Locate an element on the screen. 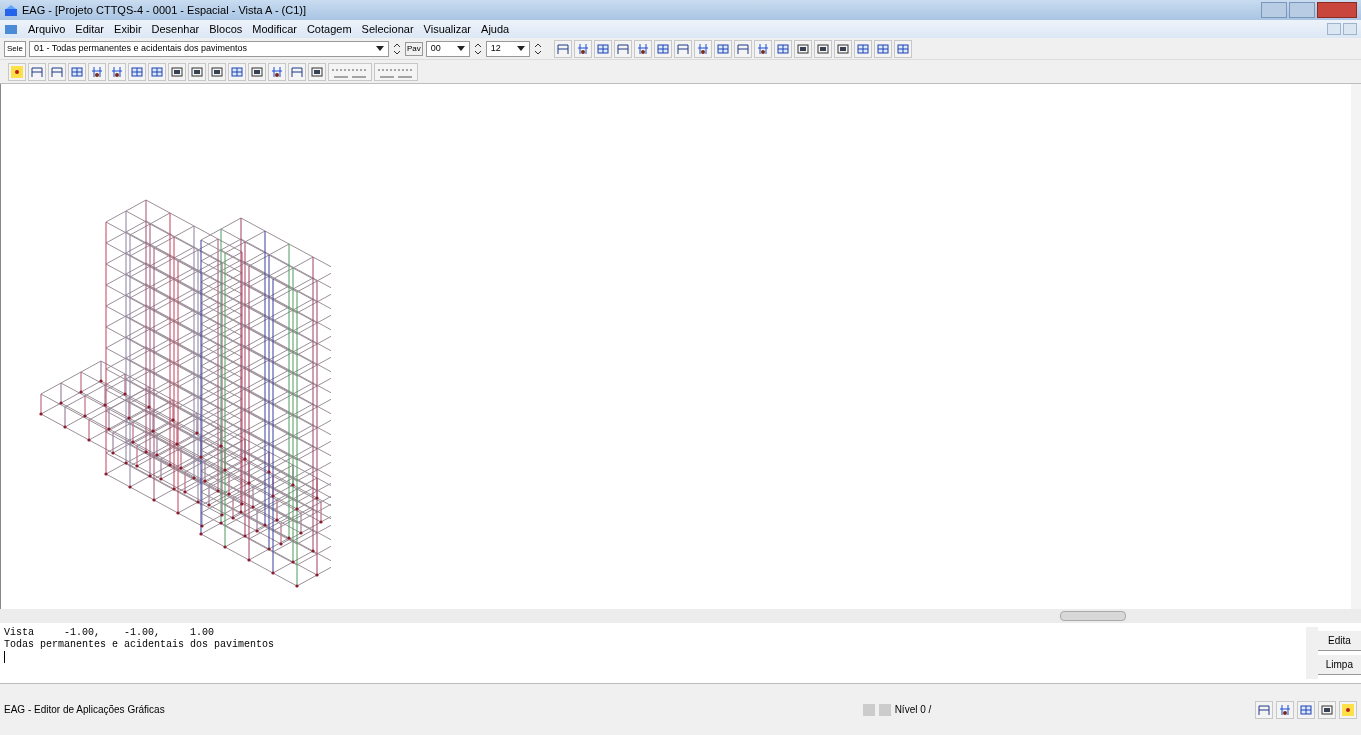  menu-item: Ajuda is located at coordinates (495, 29).